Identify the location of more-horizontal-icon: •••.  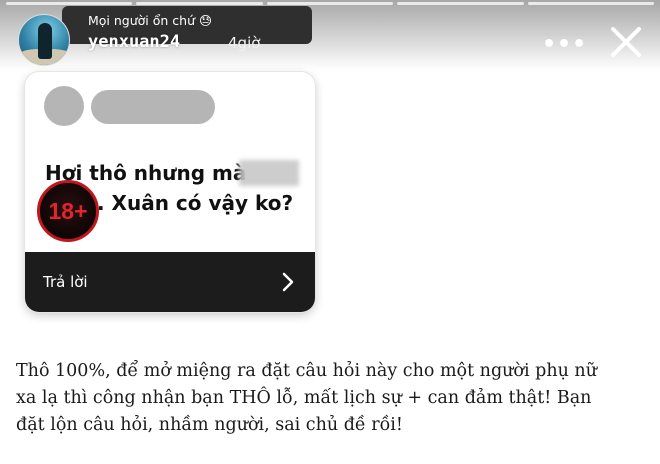
(564, 44).